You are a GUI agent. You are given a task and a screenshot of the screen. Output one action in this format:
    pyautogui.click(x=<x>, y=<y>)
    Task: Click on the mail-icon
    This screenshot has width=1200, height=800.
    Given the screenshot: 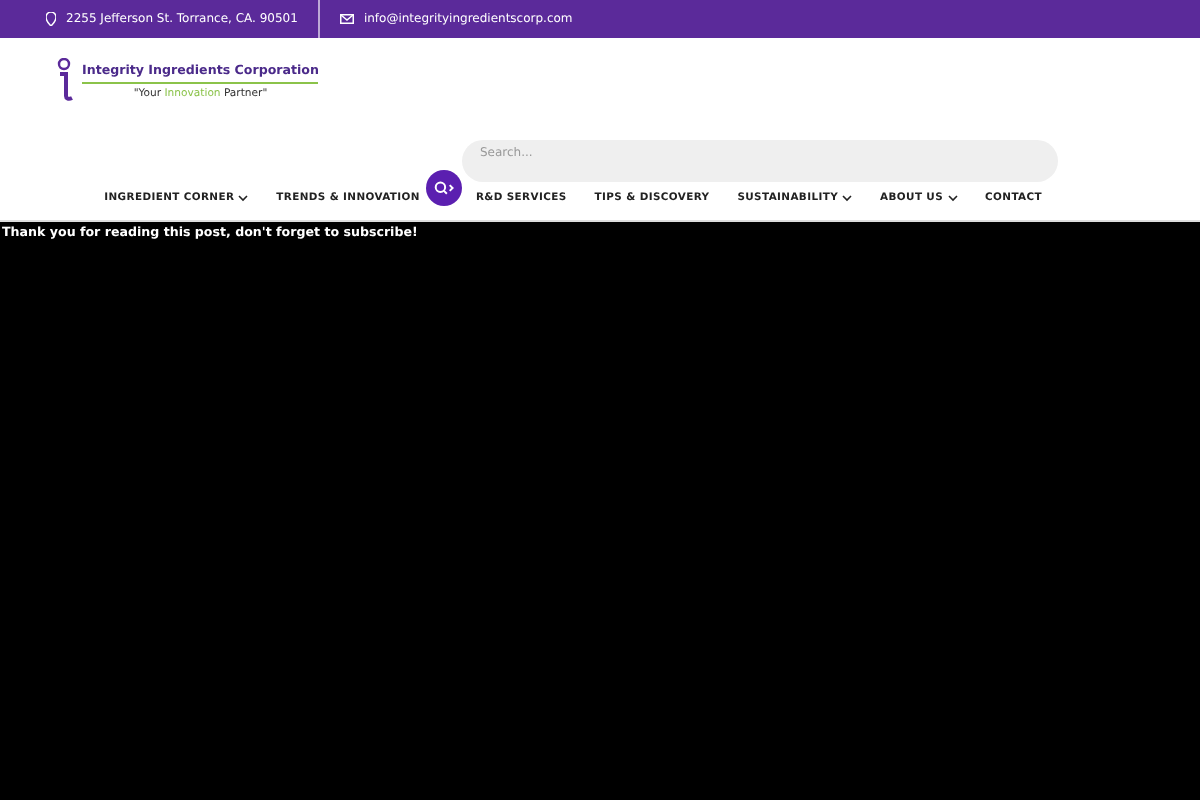 What is the action you would take?
    pyautogui.click(x=346, y=19)
    